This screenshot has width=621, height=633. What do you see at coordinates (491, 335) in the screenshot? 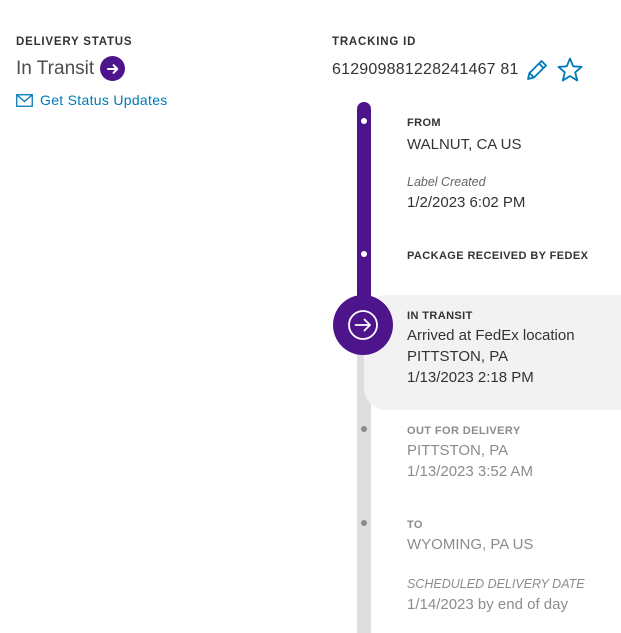
I see `event-in-transit-detail: Arrived at FedEx location` at bounding box center [491, 335].